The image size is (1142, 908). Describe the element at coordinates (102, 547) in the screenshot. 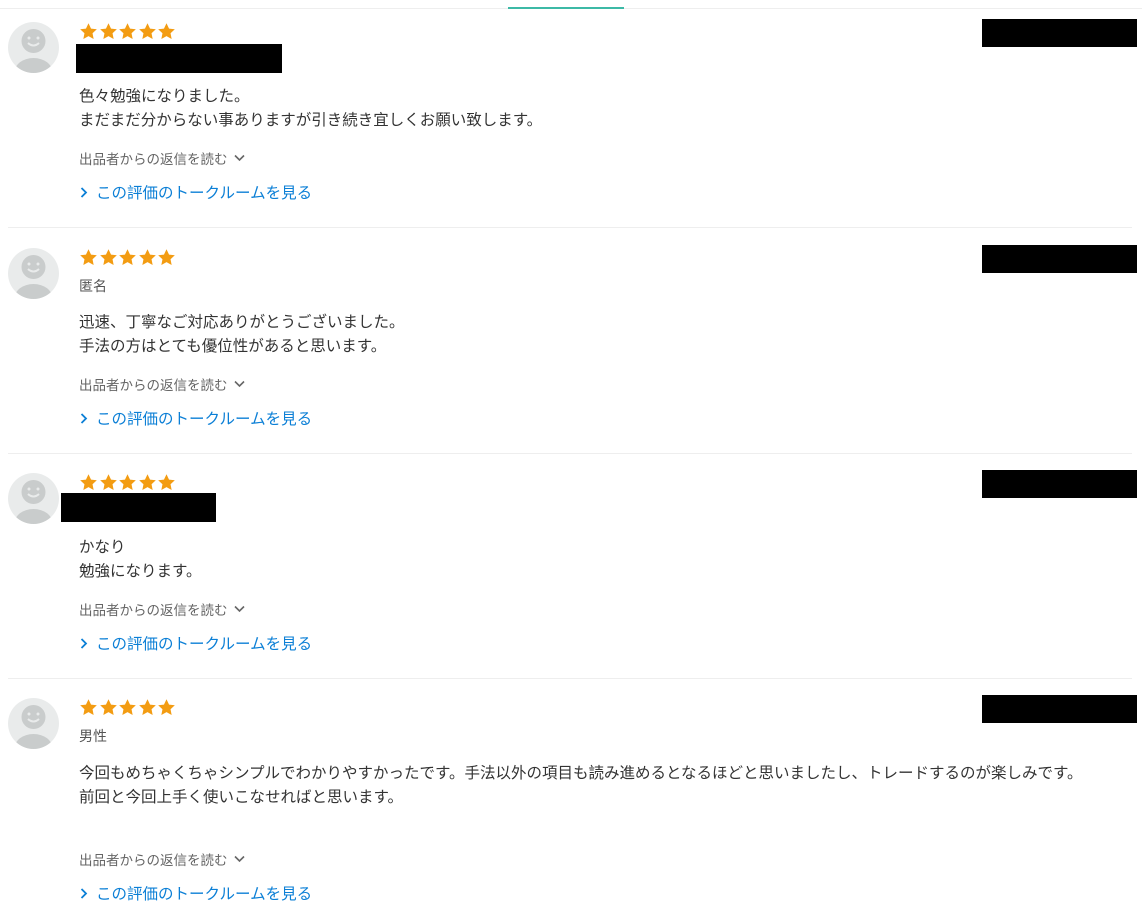

I see `comment-line: かなり` at that location.